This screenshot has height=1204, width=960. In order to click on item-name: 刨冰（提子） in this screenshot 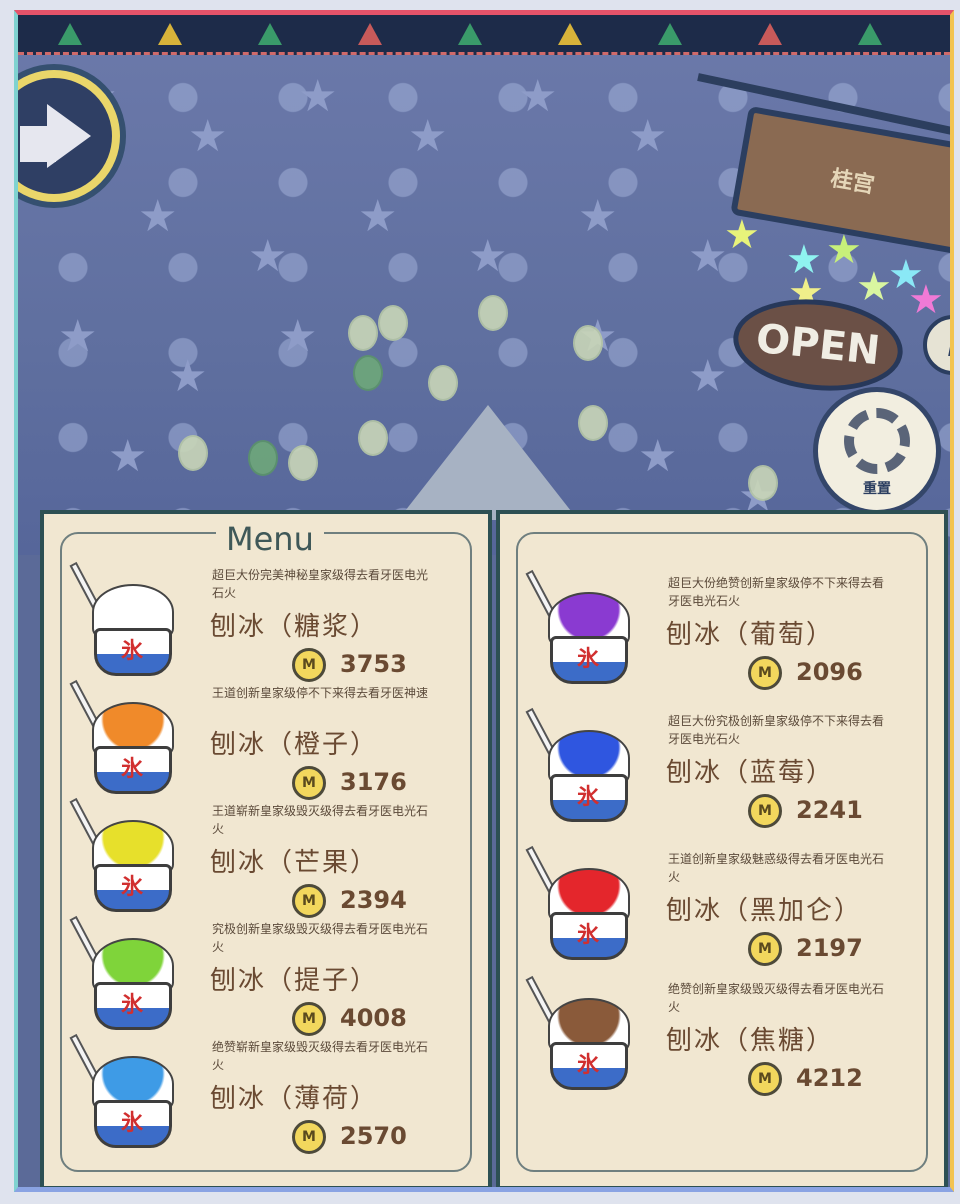, I will do `click(294, 981)`.